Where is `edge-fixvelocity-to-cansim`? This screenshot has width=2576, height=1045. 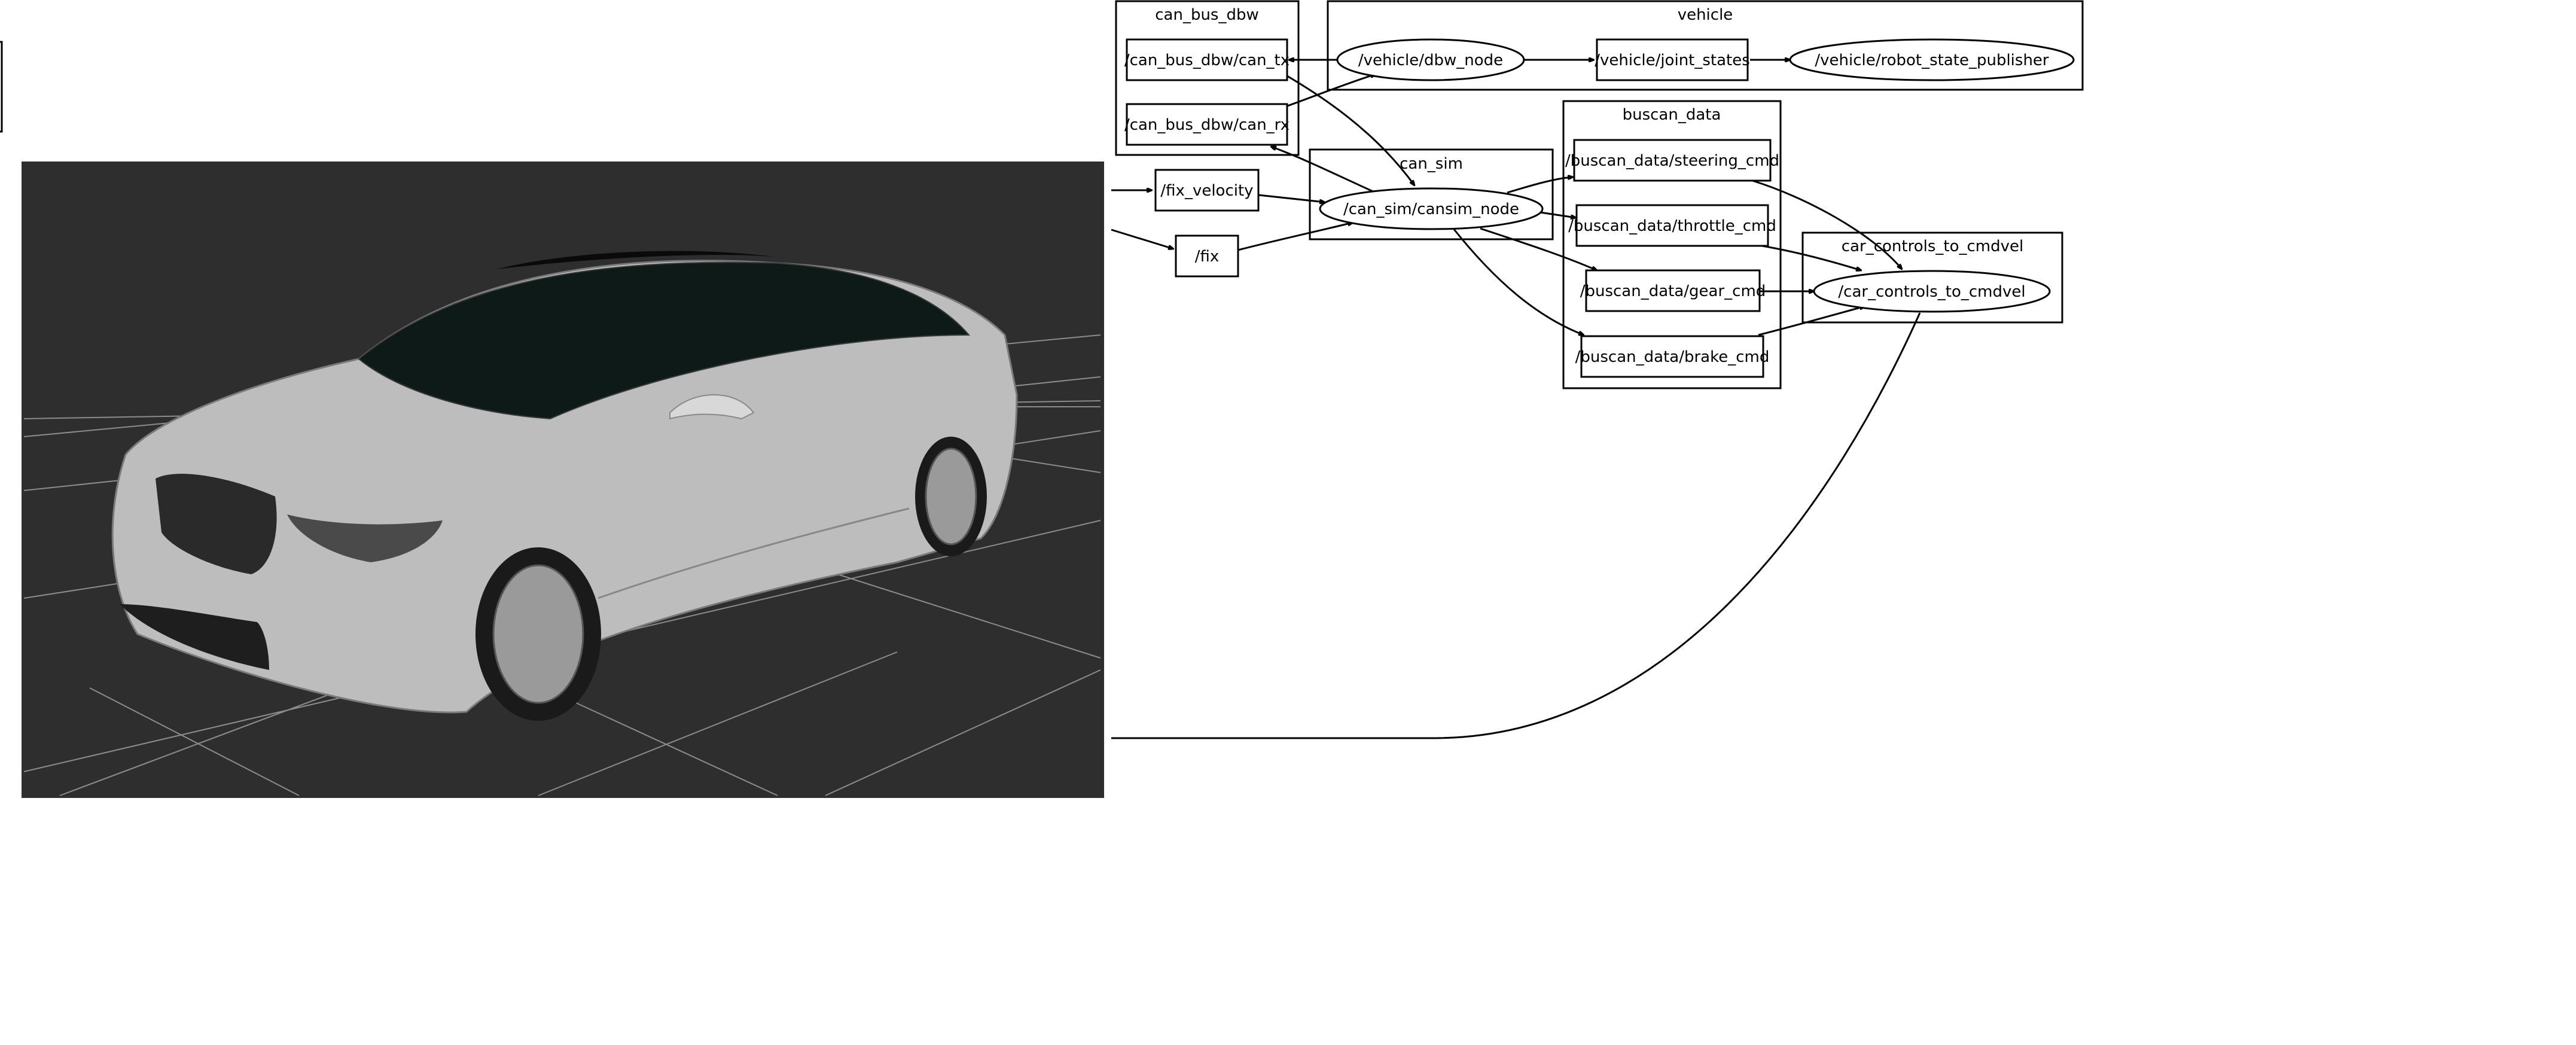 edge-fixvelocity-to-cansim is located at coordinates (1291, 198).